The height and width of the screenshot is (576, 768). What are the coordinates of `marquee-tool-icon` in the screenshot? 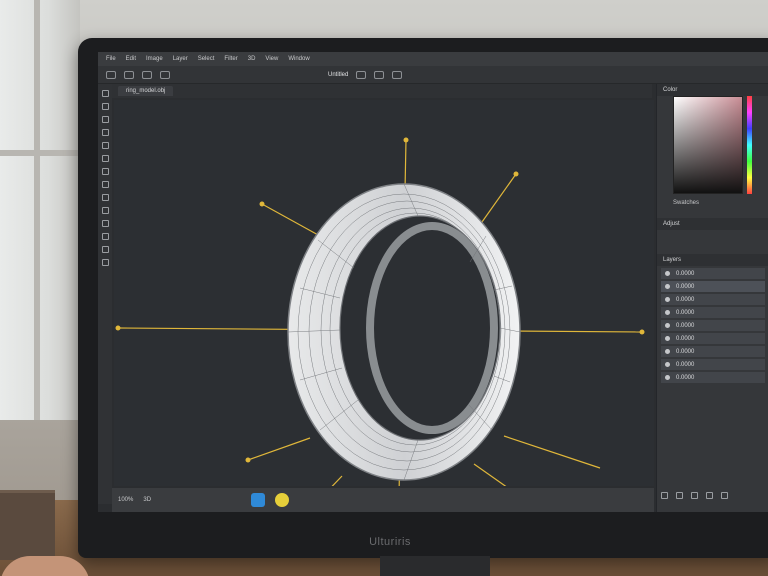 It's located at (105, 106).